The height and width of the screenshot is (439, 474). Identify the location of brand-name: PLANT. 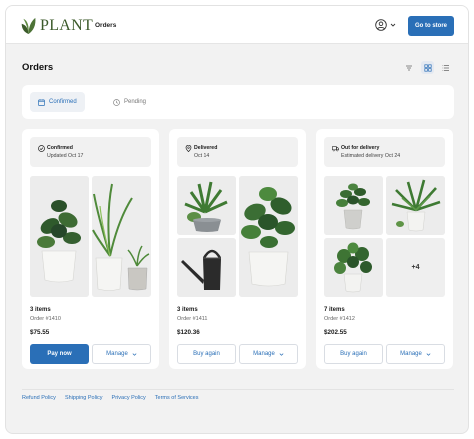
(67, 25).